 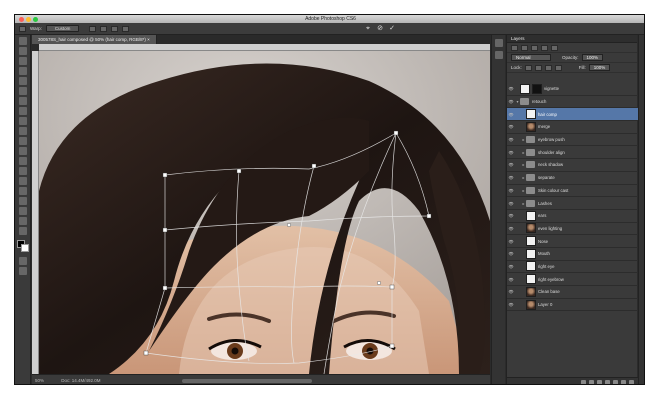 What do you see at coordinates (572, 292) in the screenshot?
I see `layer-row: 👁 Clean base` at bounding box center [572, 292].